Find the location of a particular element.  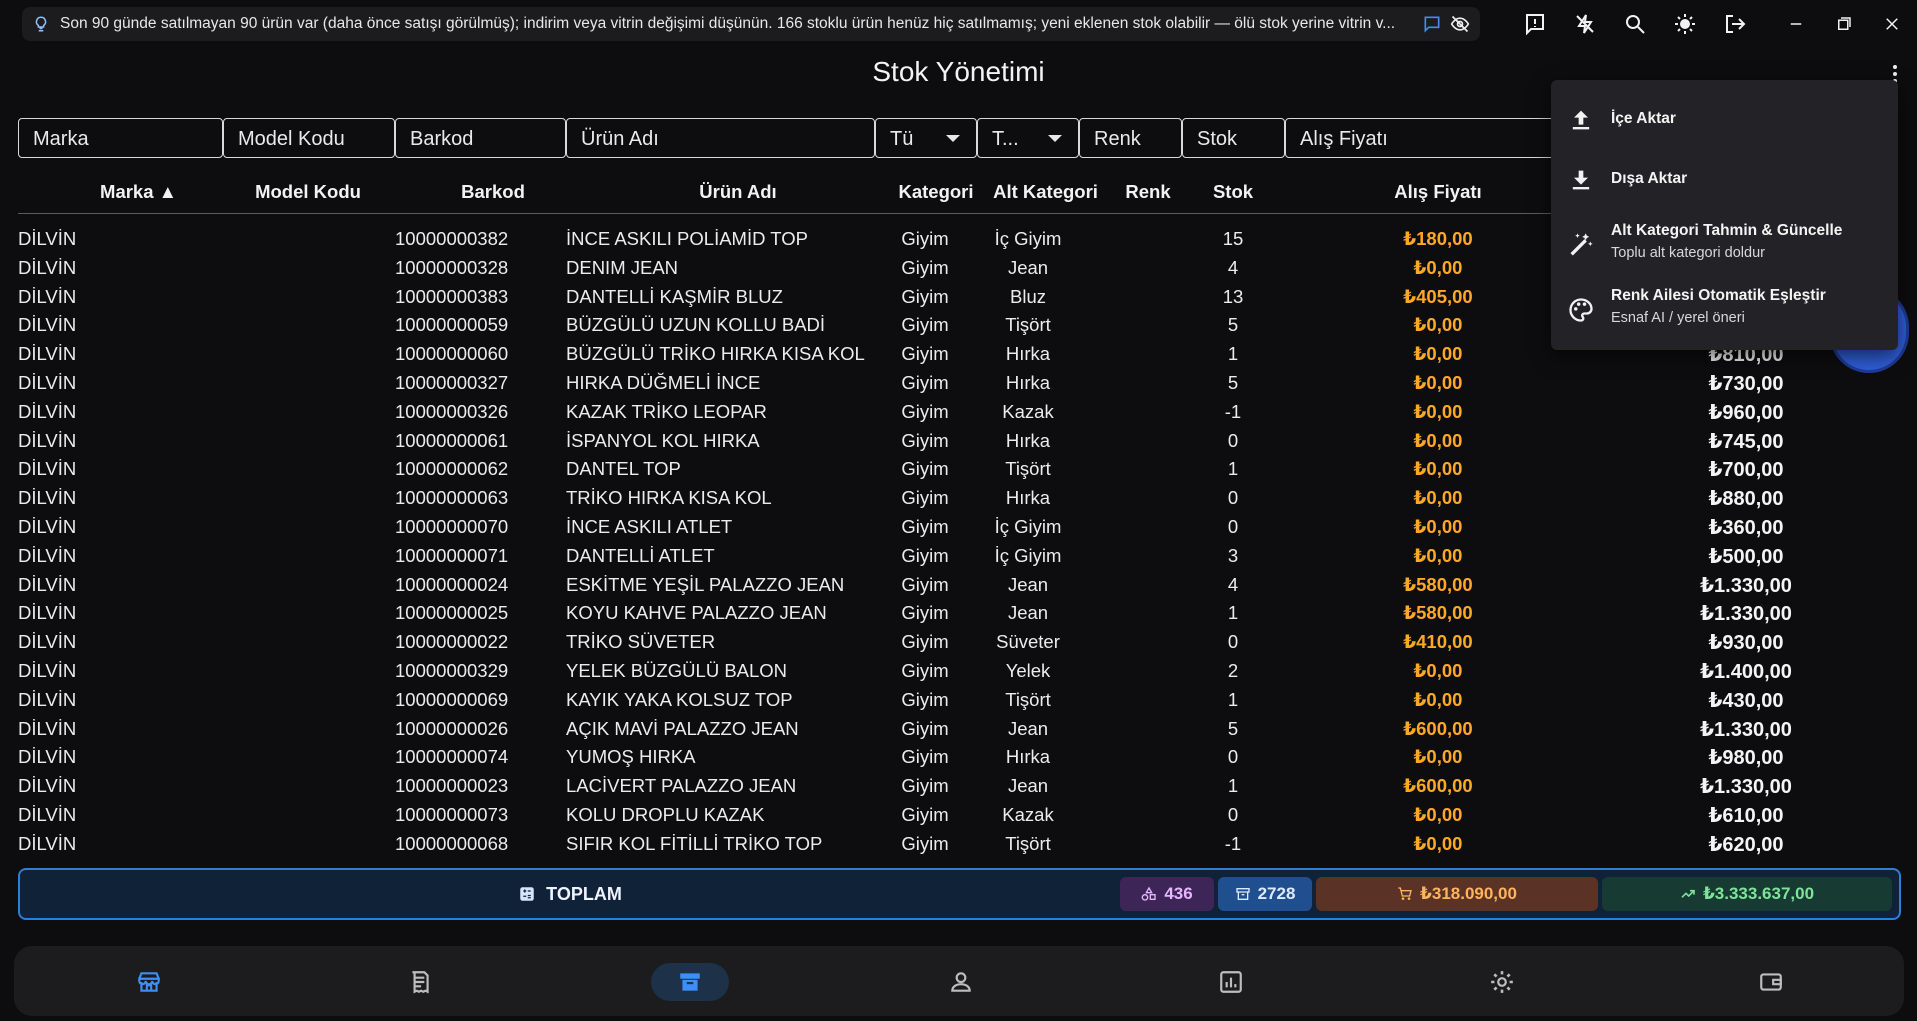

menu-item-import-label: İçe Aktar is located at coordinates (1643, 118).